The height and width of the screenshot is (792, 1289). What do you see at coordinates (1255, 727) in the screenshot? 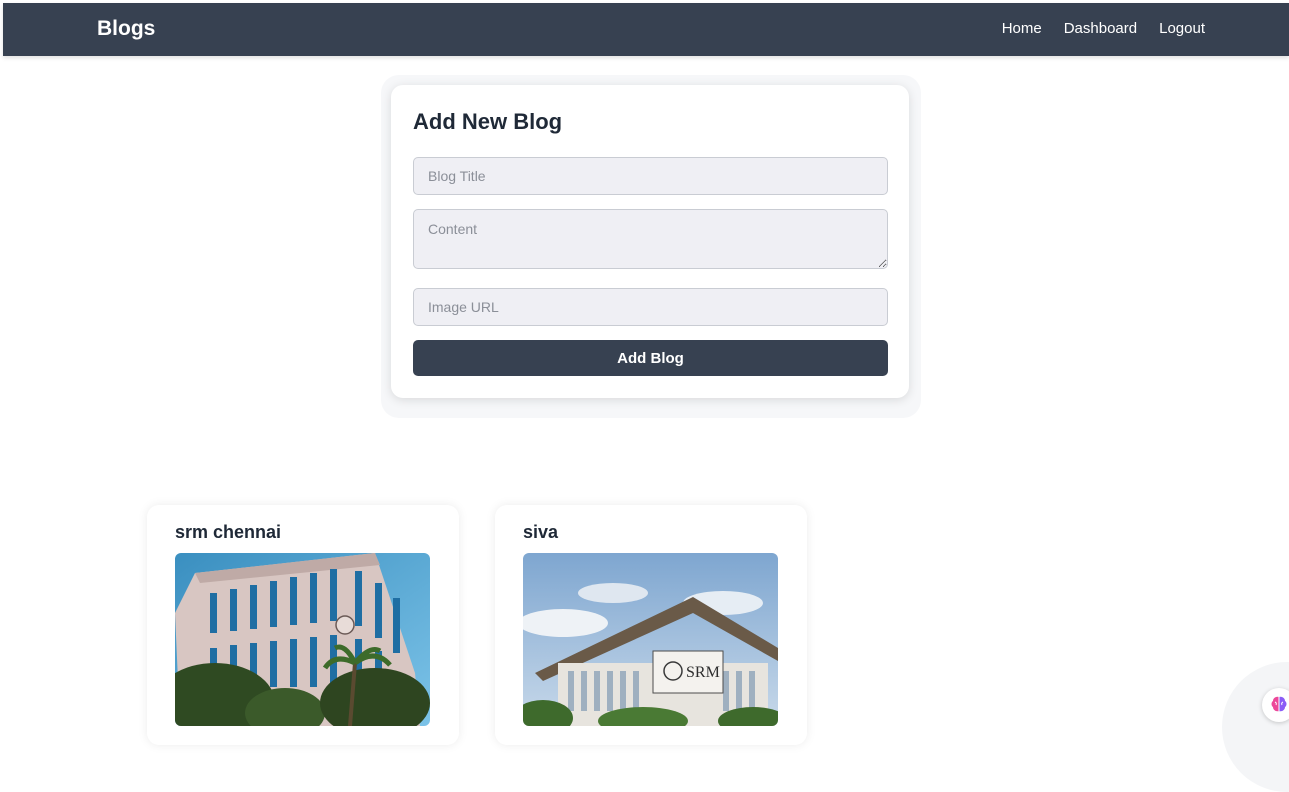
I see `assistant-backdrop` at bounding box center [1255, 727].